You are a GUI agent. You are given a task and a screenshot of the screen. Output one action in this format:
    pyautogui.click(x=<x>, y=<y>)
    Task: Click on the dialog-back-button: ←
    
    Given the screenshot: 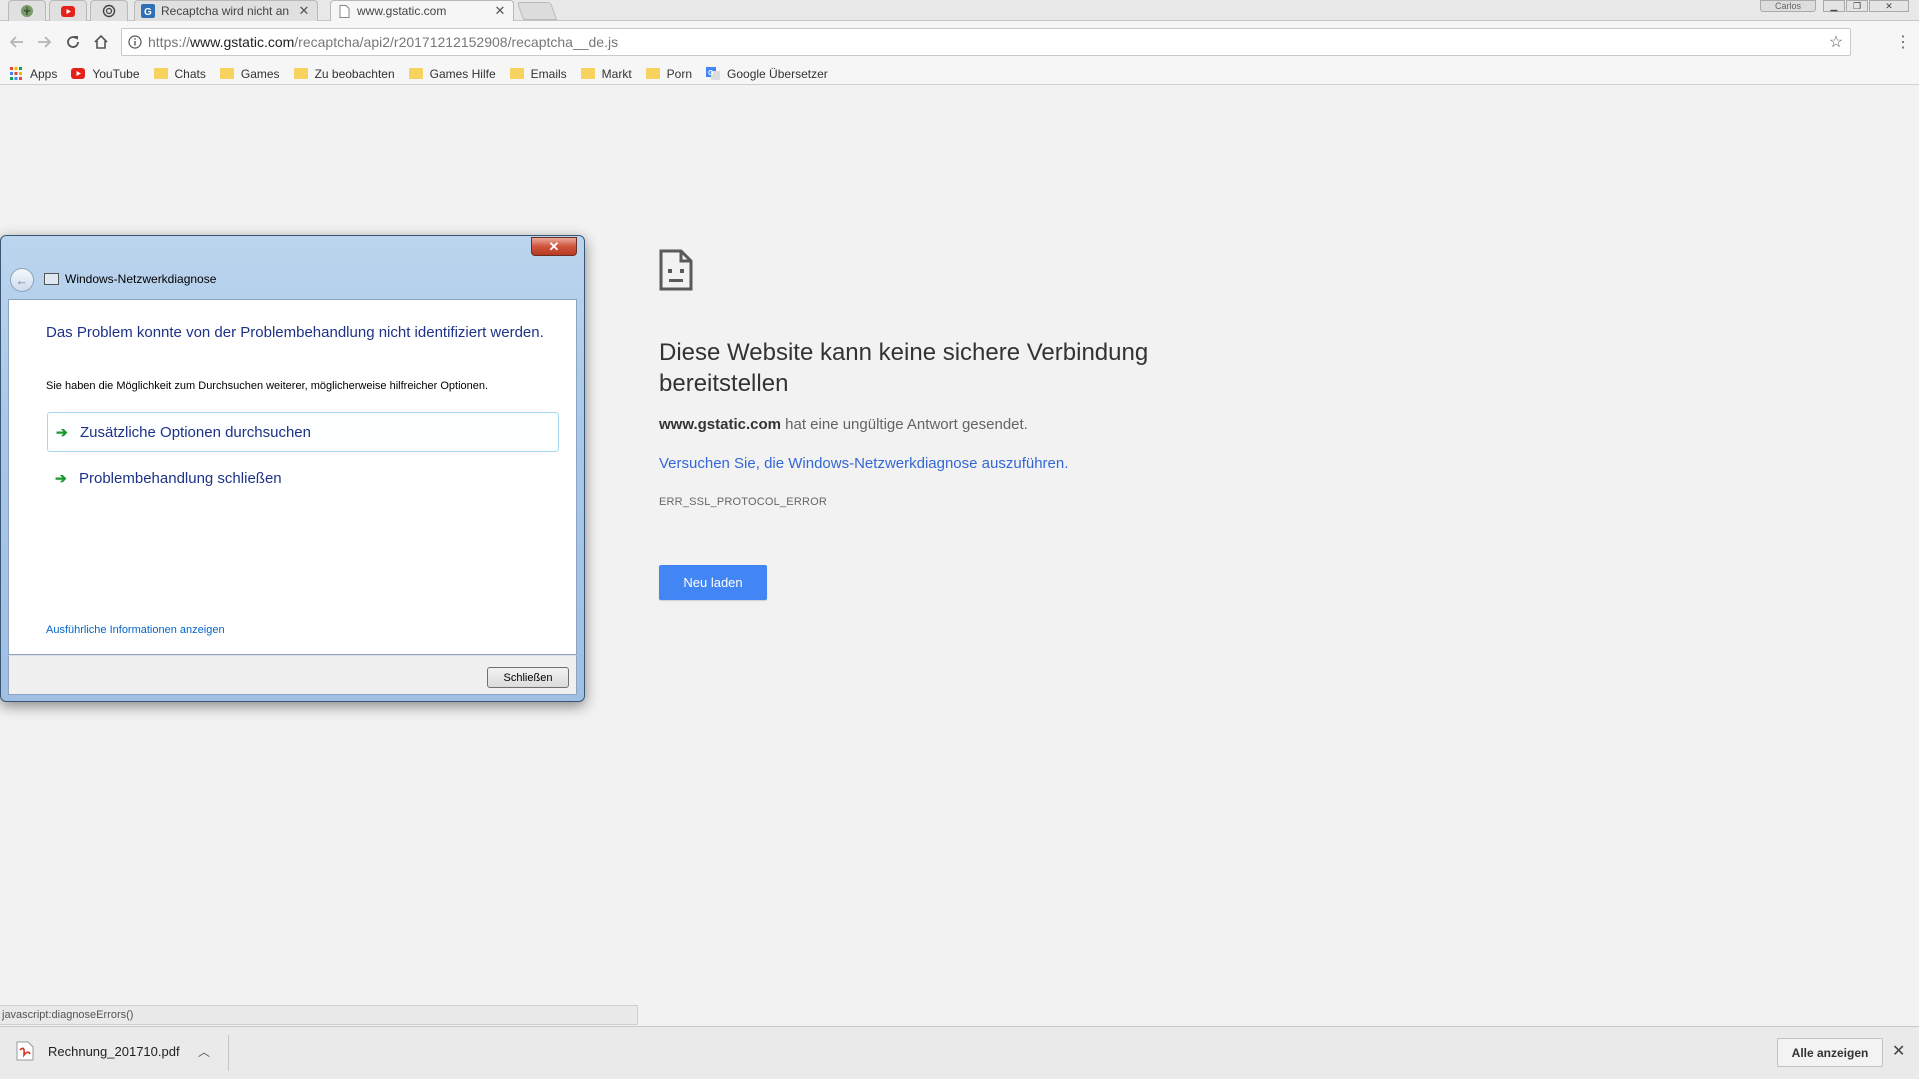 What is the action you would take?
    pyautogui.click(x=22, y=280)
    